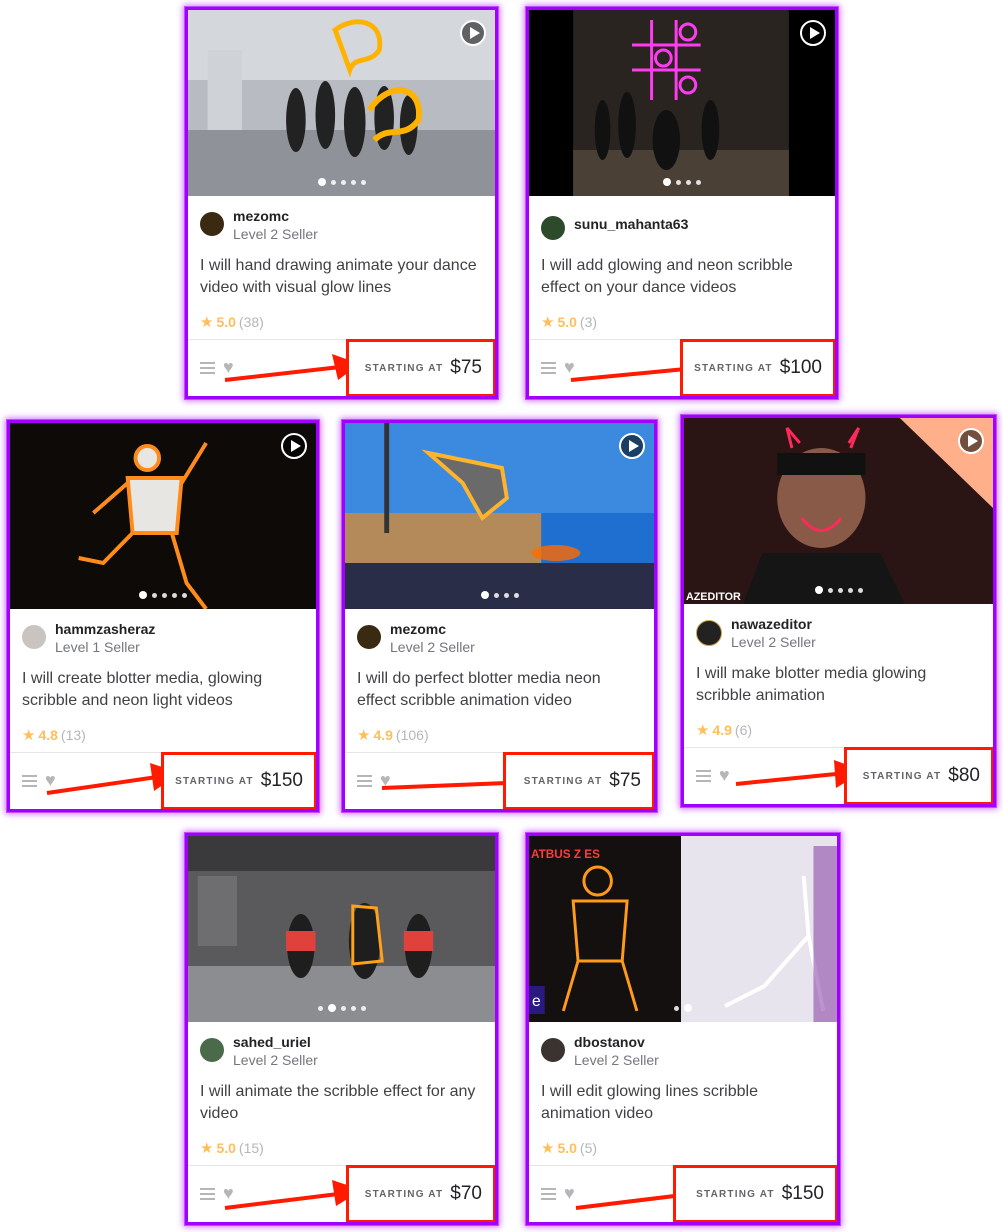 This screenshot has width=1003, height=1232. Describe the element at coordinates (97, 647) in the screenshot. I see `seller-level: Level 1 Seller` at that location.